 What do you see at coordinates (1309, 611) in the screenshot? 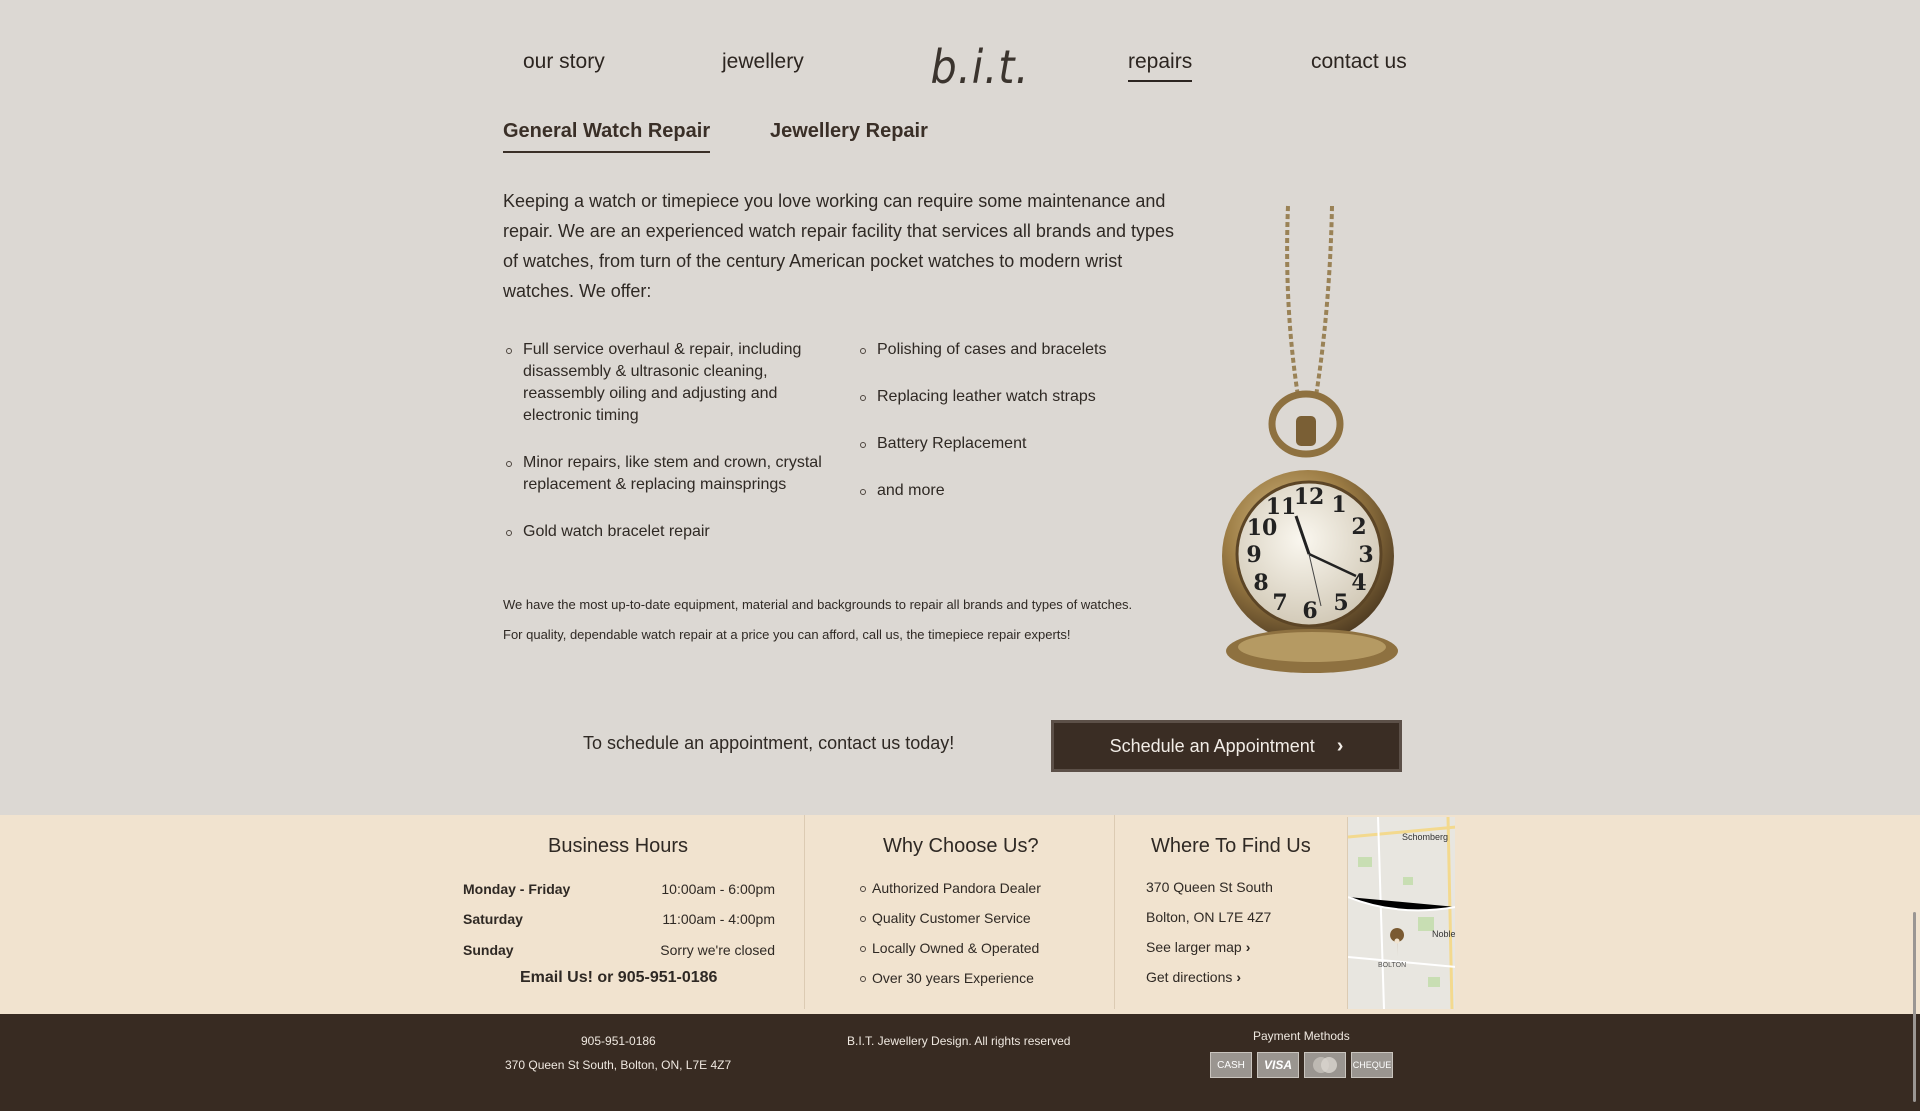
I see `svg-text: 6` at bounding box center [1309, 611].